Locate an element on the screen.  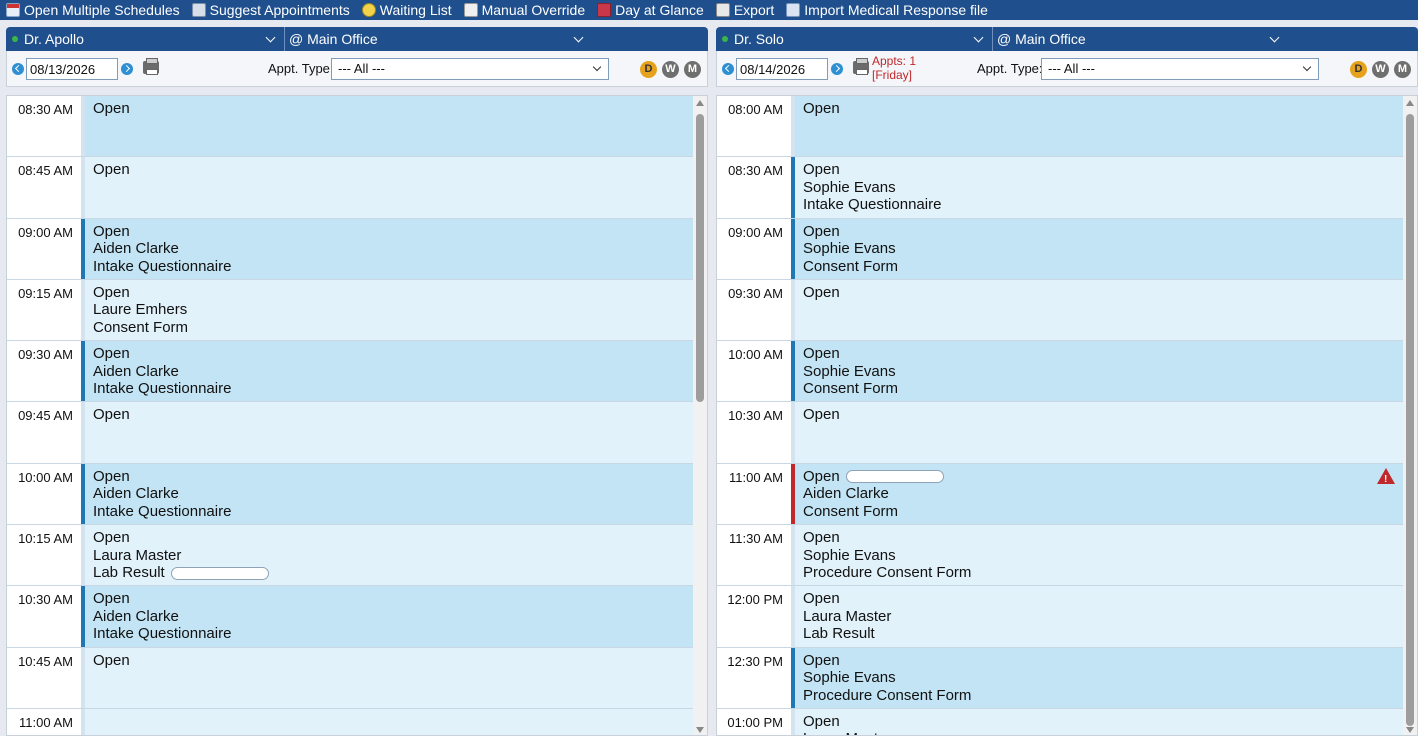
slot-content: Open Sophie Evans Intake Questionnaire is located at coordinates (1098, 187).